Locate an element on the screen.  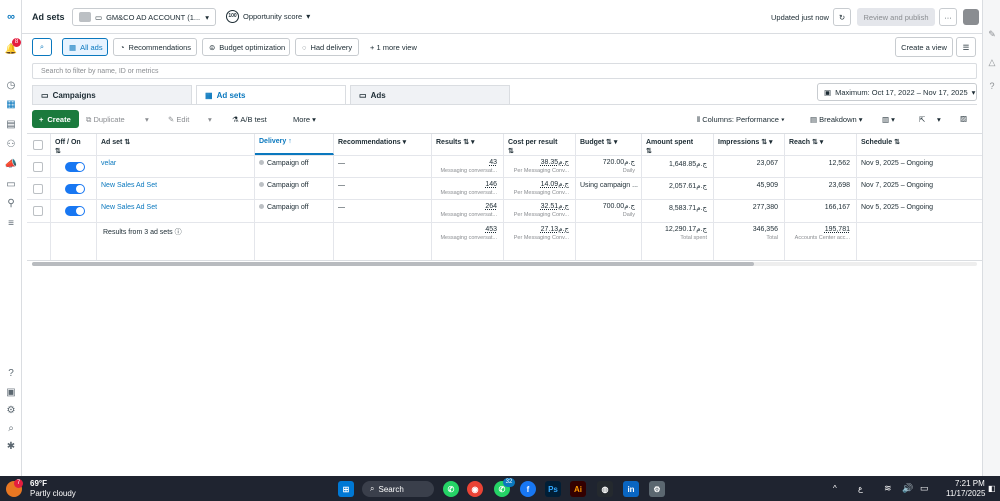
alert-icon: △ is located at coordinates (992, 62).